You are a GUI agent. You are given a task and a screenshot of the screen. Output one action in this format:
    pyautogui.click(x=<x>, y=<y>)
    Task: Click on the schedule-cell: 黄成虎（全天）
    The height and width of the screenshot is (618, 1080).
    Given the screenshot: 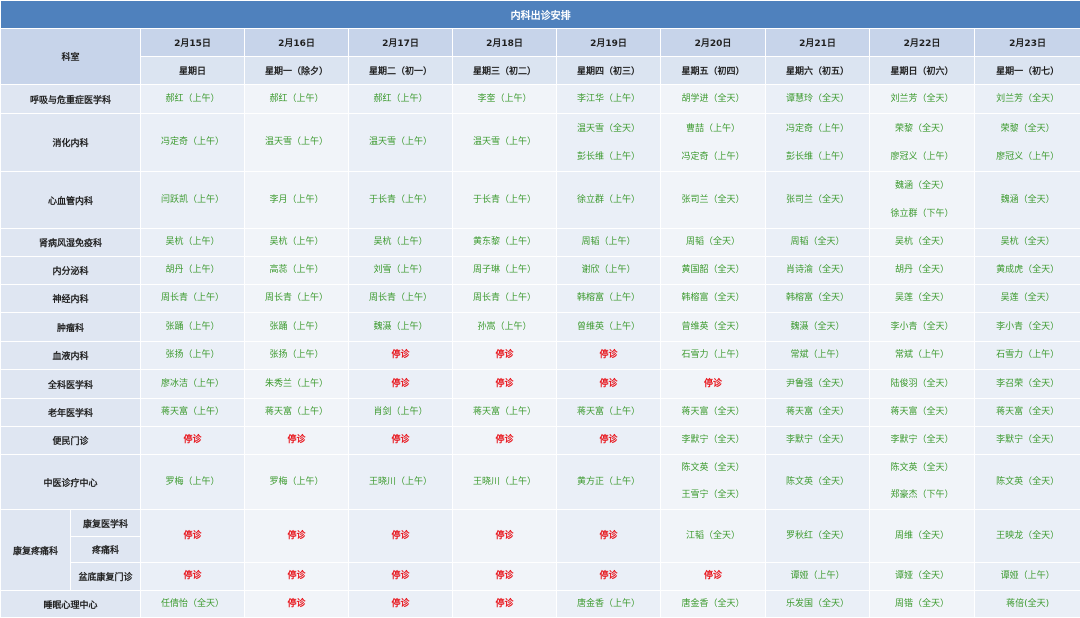 What is the action you would take?
    pyautogui.click(x=1027, y=271)
    